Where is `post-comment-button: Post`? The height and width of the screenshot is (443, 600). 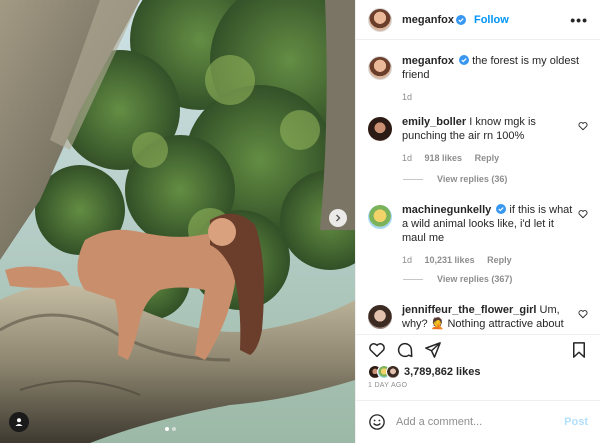 post-comment-button: Post is located at coordinates (576, 422).